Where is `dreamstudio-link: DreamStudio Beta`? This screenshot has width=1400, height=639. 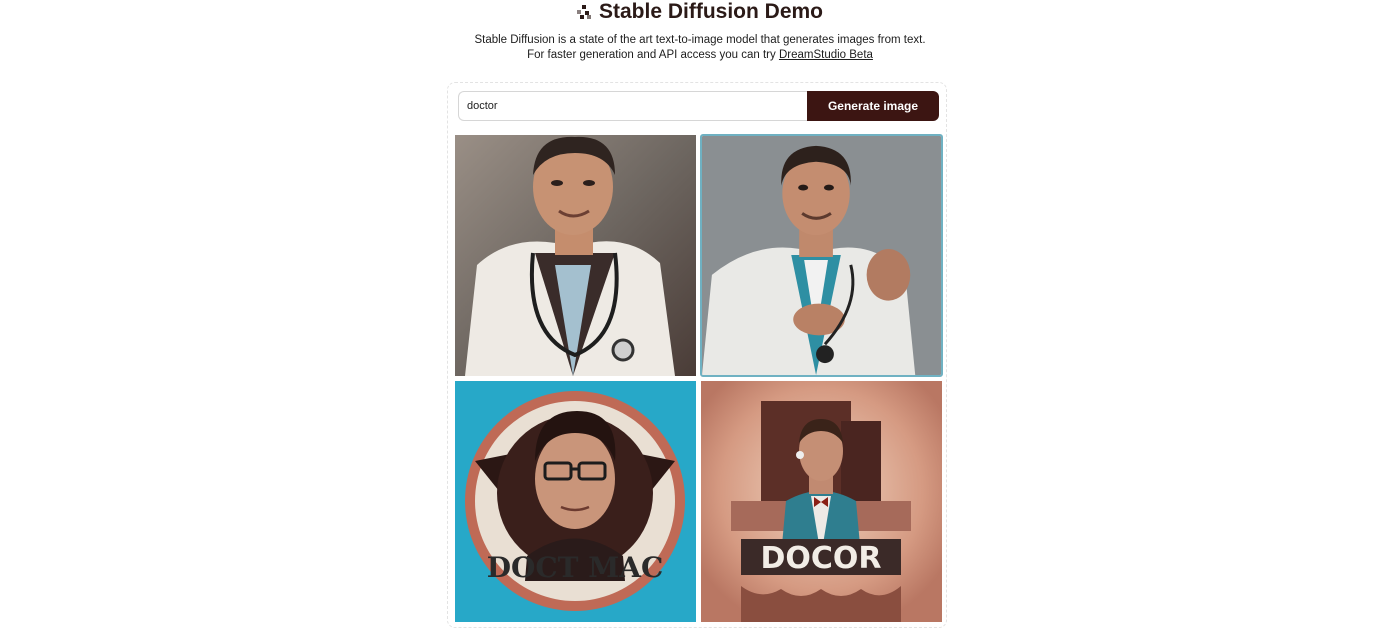 dreamstudio-link: DreamStudio Beta is located at coordinates (826, 55).